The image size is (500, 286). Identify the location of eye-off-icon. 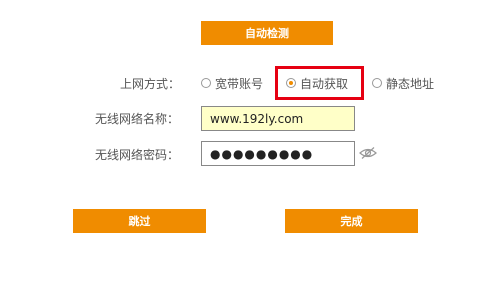
(368, 153).